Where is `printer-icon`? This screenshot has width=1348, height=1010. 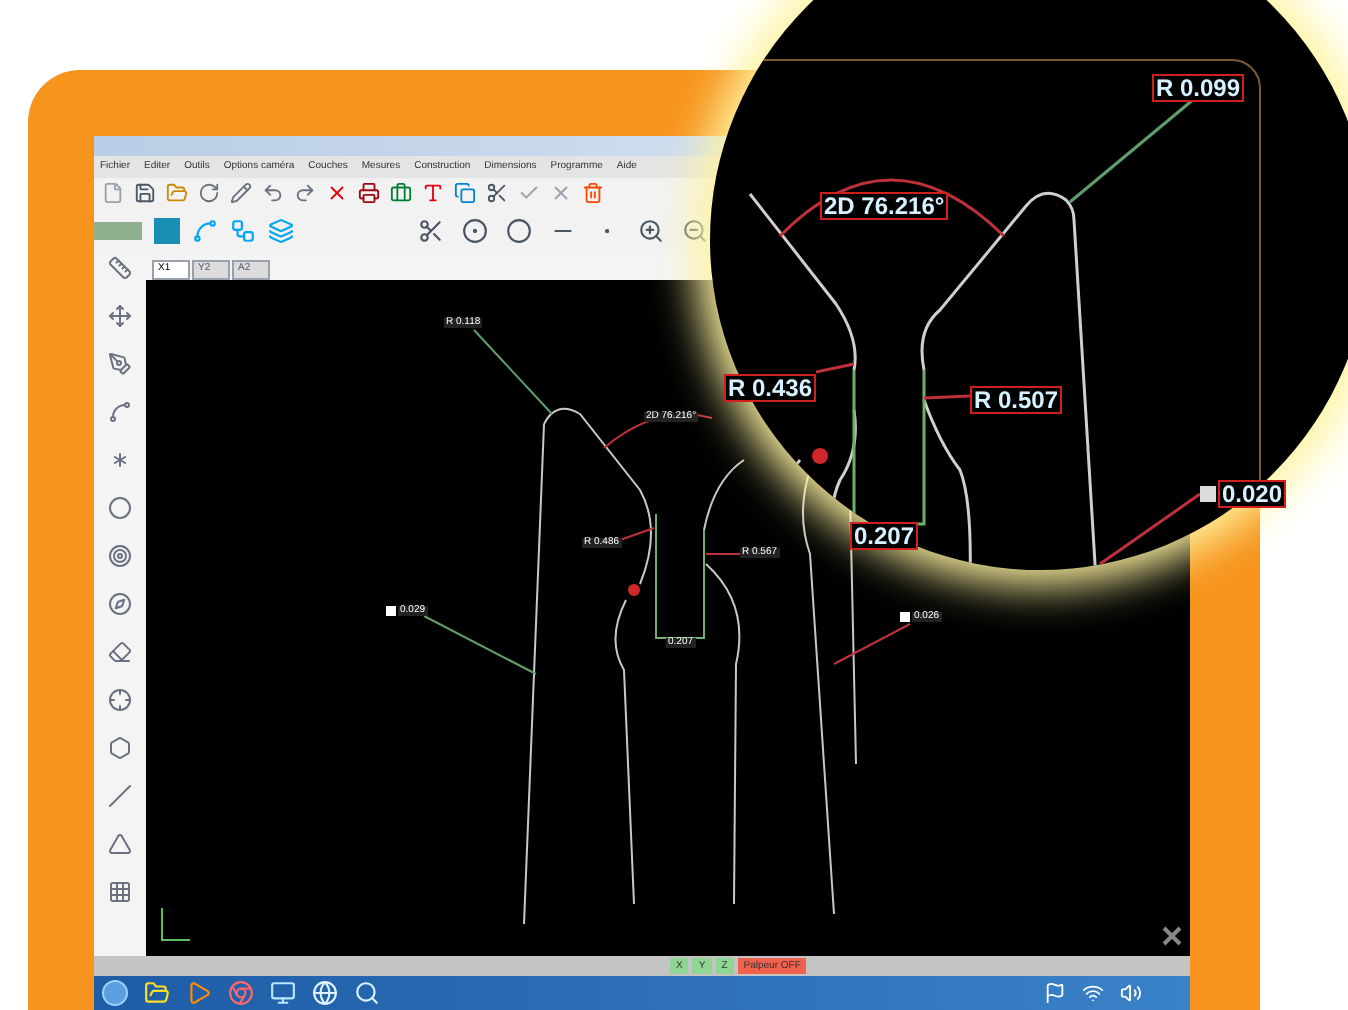 printer-icon is located at coordinates (369, 193).